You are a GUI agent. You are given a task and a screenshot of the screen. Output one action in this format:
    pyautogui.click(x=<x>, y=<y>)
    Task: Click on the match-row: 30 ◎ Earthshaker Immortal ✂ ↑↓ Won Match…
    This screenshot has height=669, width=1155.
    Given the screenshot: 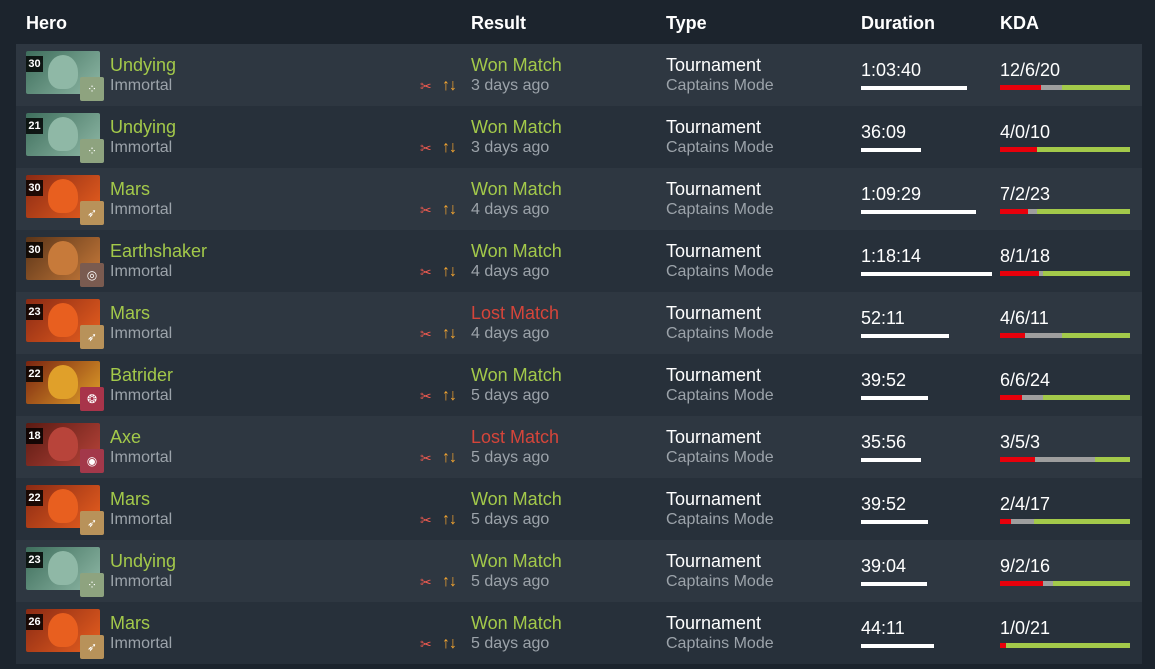 What is the action you would take?
    pyautogui.click(x=579, y=261)
    